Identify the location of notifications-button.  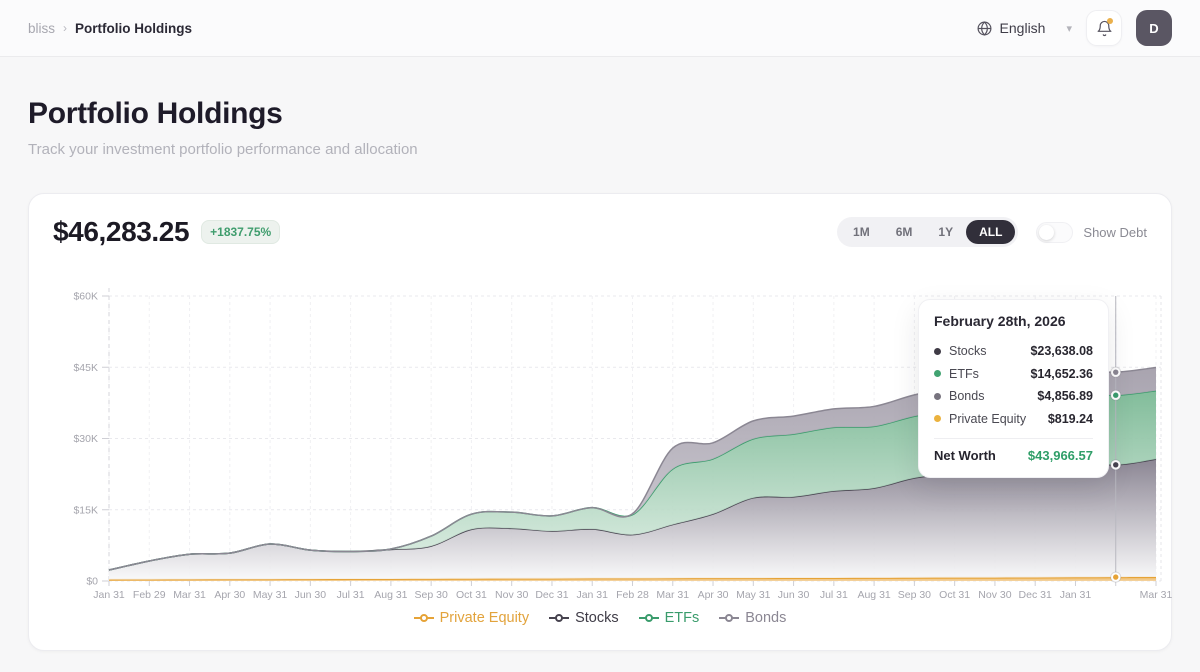
(1104, 28).